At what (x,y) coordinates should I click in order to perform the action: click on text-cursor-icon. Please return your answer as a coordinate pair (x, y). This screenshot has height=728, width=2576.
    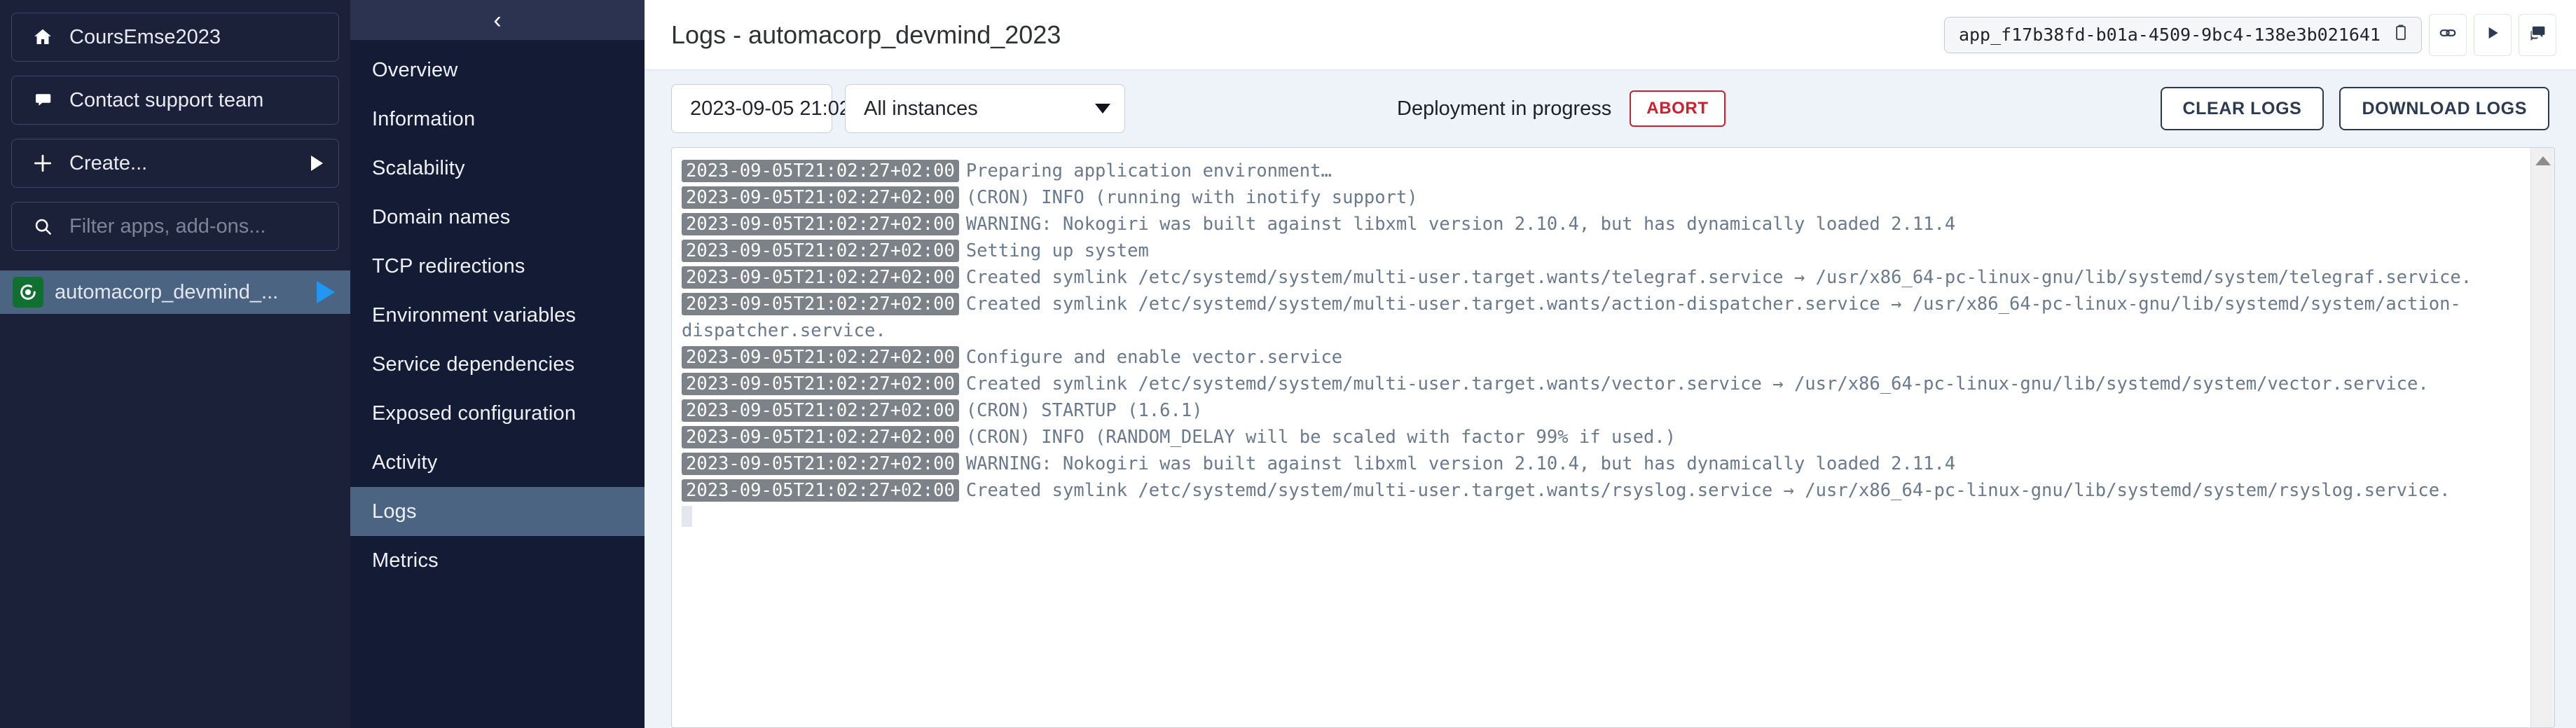
    Looking at the image, I should click on (687, 516).